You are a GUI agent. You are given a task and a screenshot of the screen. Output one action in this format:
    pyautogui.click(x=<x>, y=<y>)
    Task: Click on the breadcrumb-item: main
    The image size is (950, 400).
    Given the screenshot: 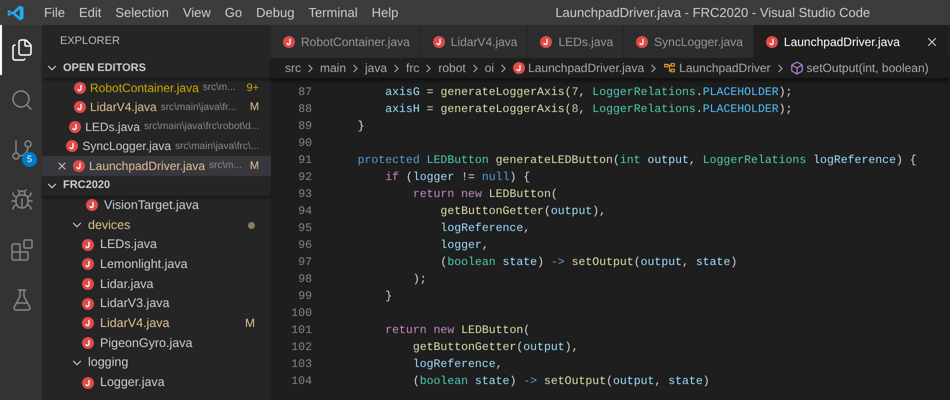 What is the action you would take?
    pyautogui.click(x=333, y=68)
    